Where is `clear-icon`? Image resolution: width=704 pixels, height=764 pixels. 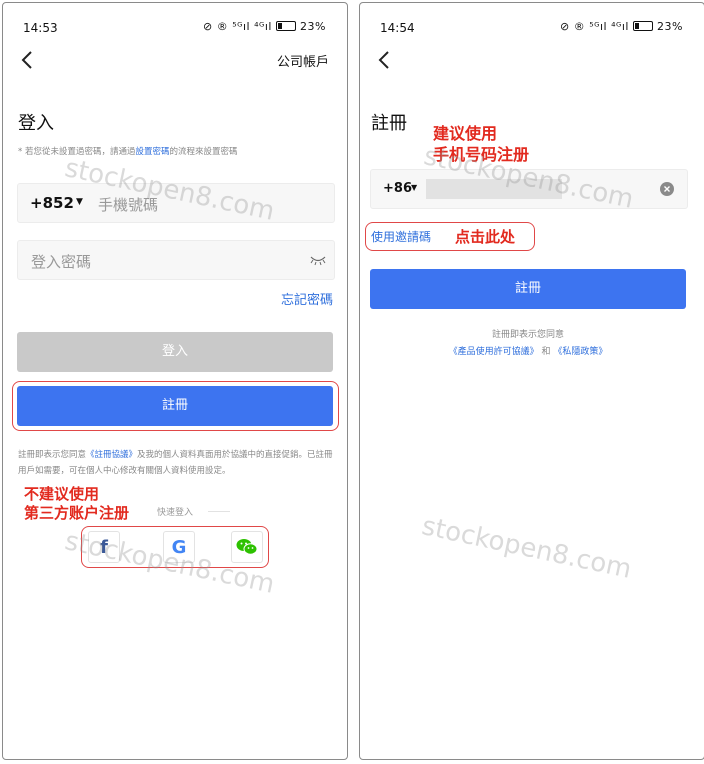 clear-icon is located at coordinates (667, 189).